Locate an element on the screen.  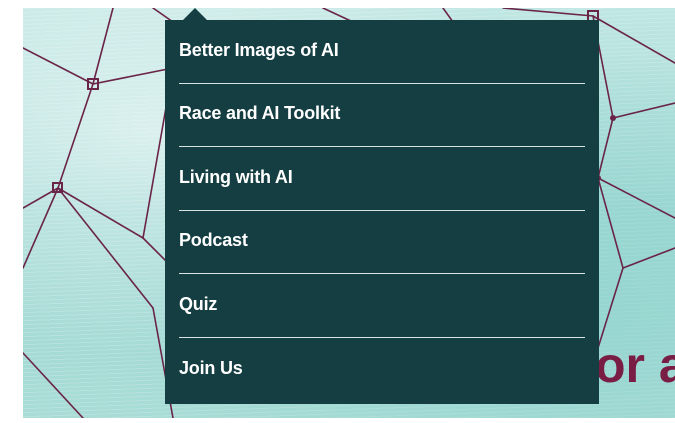
hero-headline: or a is located at coordinates (635, 365).